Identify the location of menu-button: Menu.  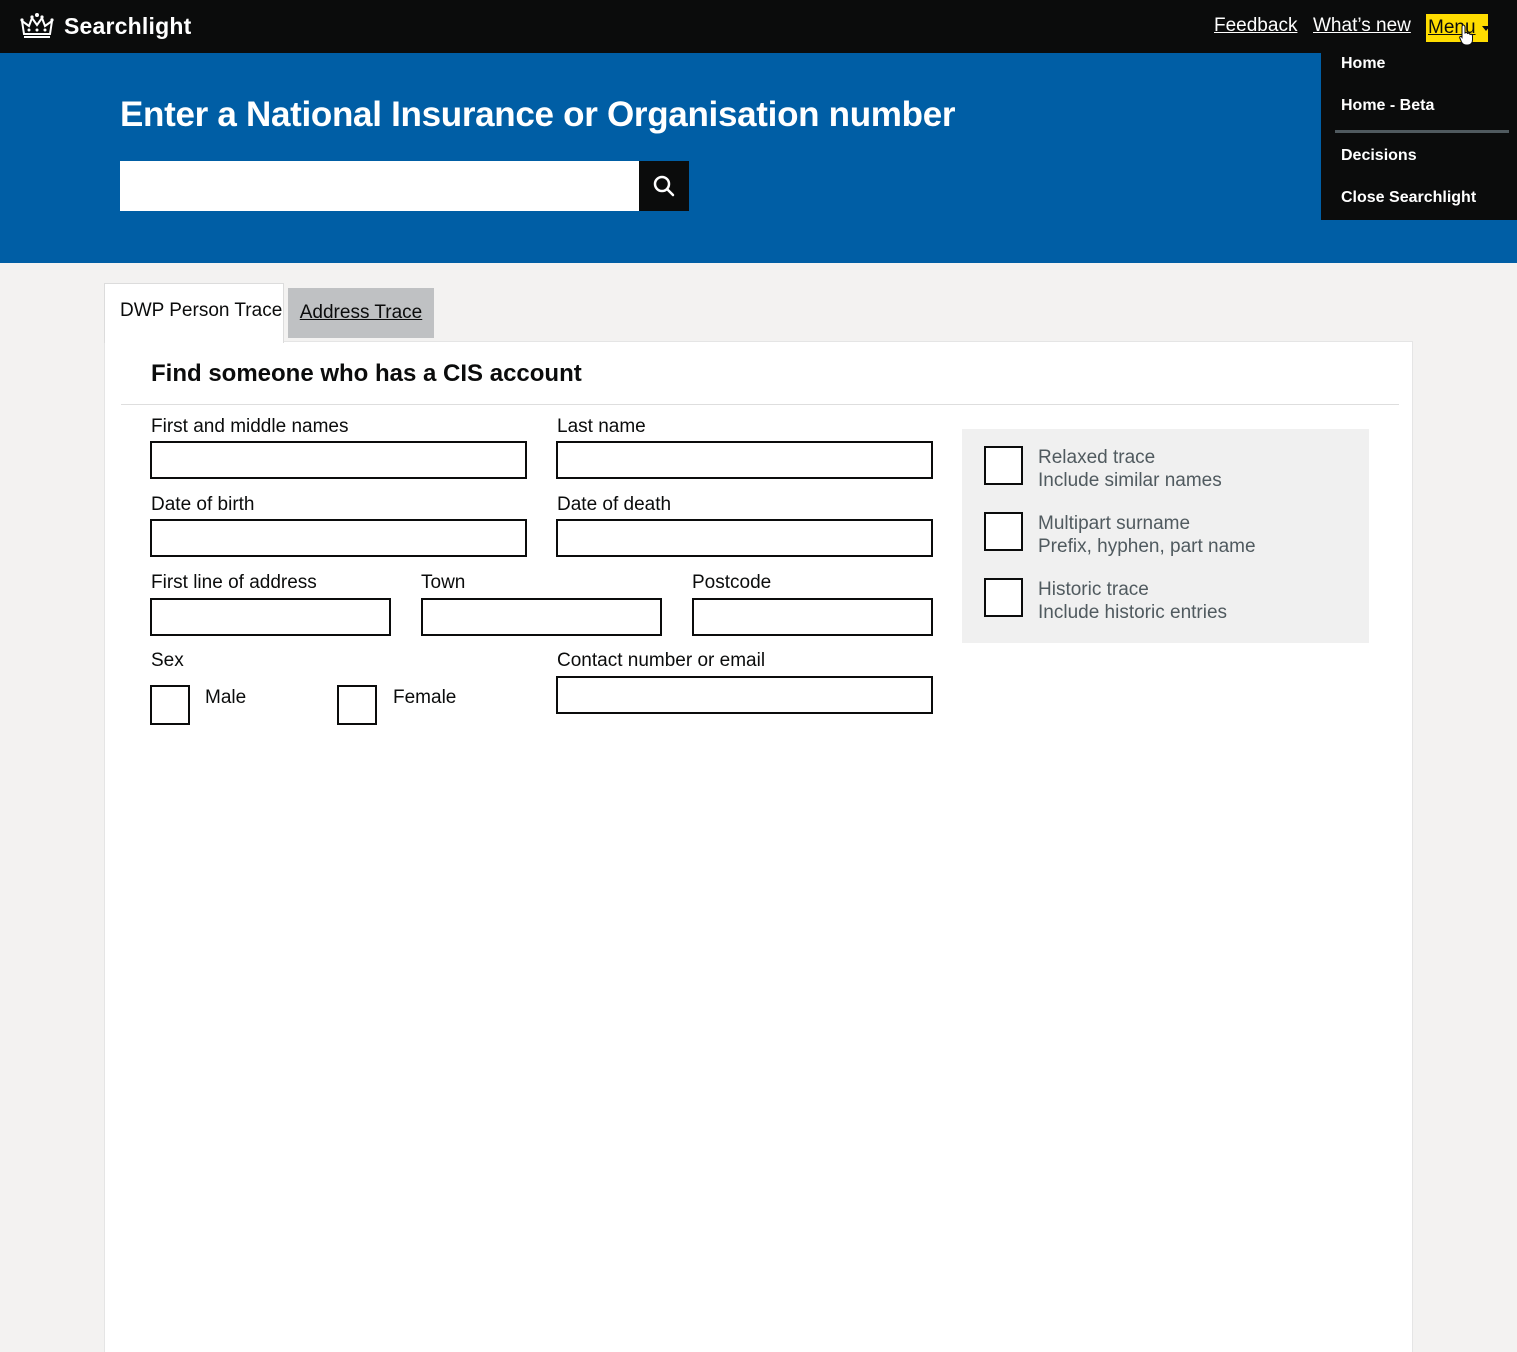
(1458, 28).